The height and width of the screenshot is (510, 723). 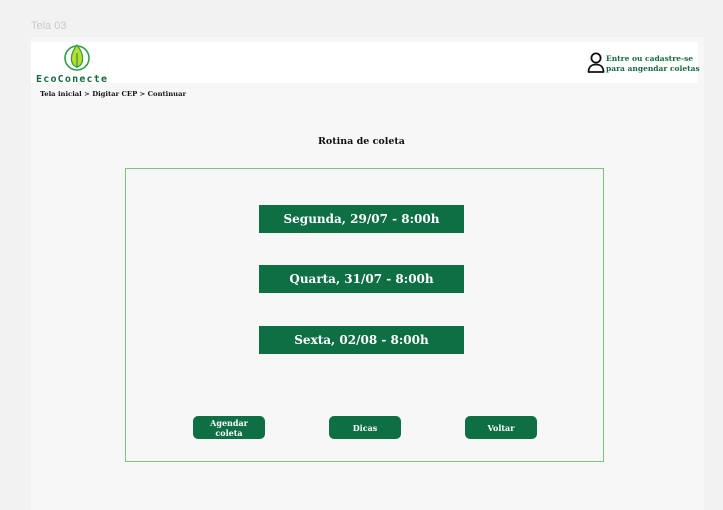 I want to click on breadcrumb: Tela inicial > Digitar CEP > Continuar, so click(x=113, y=94).